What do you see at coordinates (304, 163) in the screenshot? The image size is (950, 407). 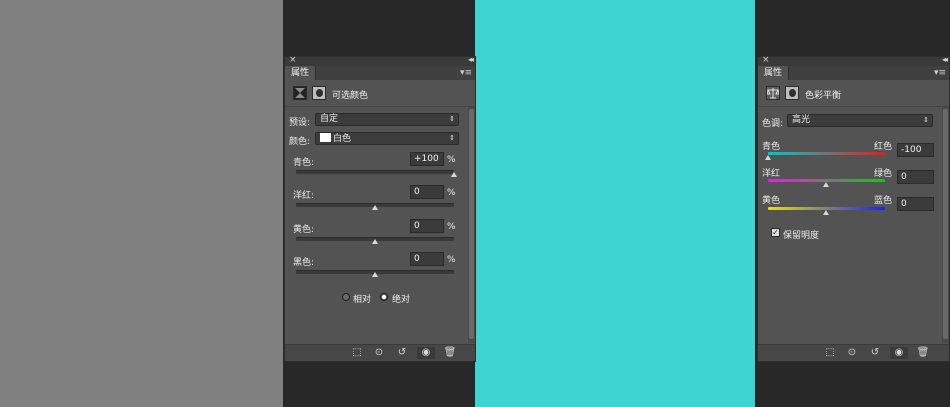 I see `slider-label: 青色:` at bounding box center [304, 163].